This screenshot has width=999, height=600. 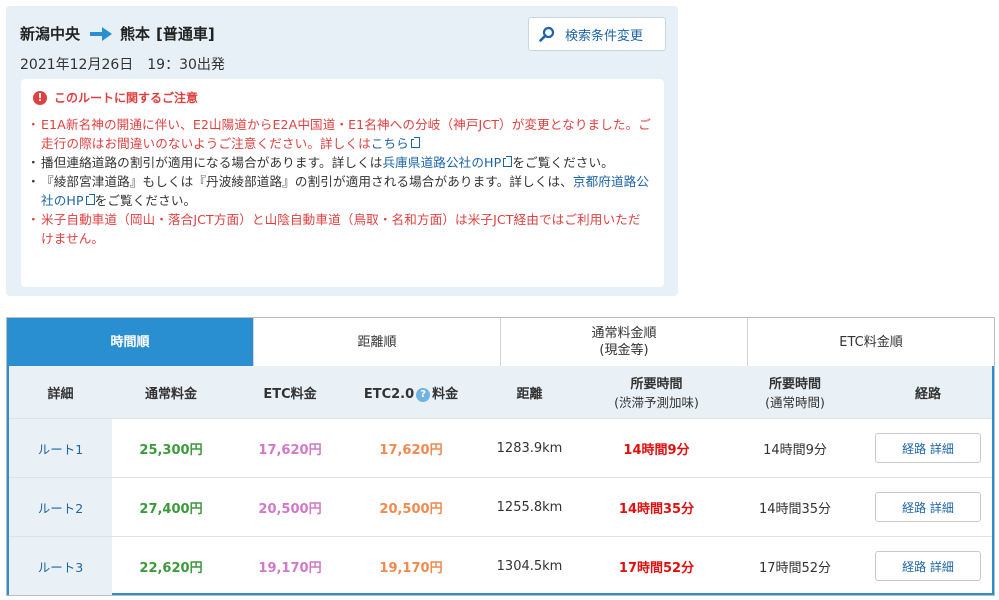 What do you see at coordinates (60, 448) in the screenshot?
I see `route-name: ルート1` at bounding box center [60, 448].